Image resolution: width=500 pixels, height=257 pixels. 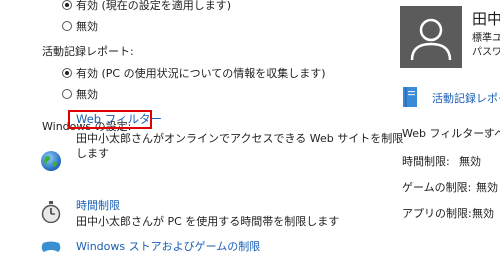 What do you see at coordinates (240, 138) in the screenshot?
I see `web-filter-description-line1: 田中小太郎さんがオンラインでアクセスできる Web サイトを制限` at bounding box center [240, 138].